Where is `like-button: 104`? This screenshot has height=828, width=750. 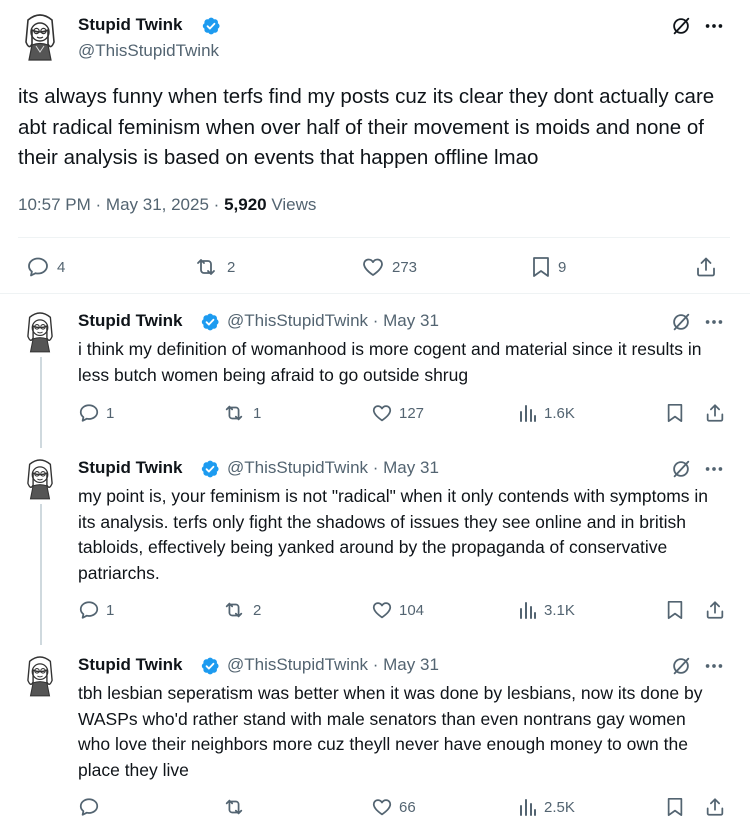 like-button: 104 is located at coordinates (397, 610).